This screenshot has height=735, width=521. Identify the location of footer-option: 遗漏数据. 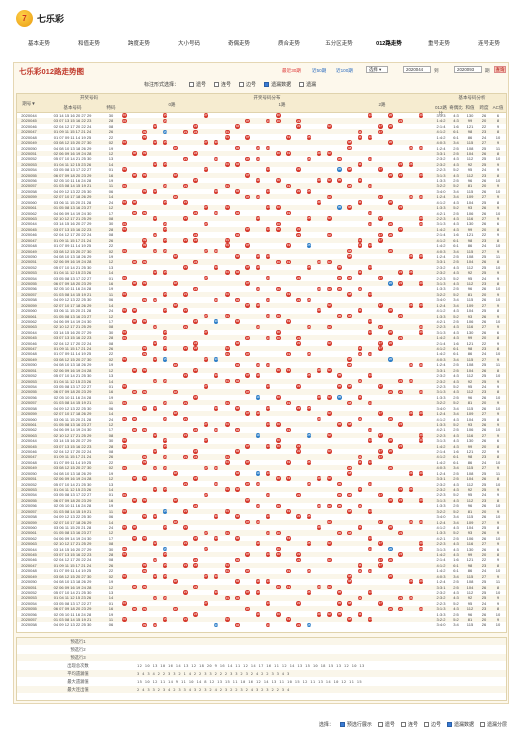
(460, 724).